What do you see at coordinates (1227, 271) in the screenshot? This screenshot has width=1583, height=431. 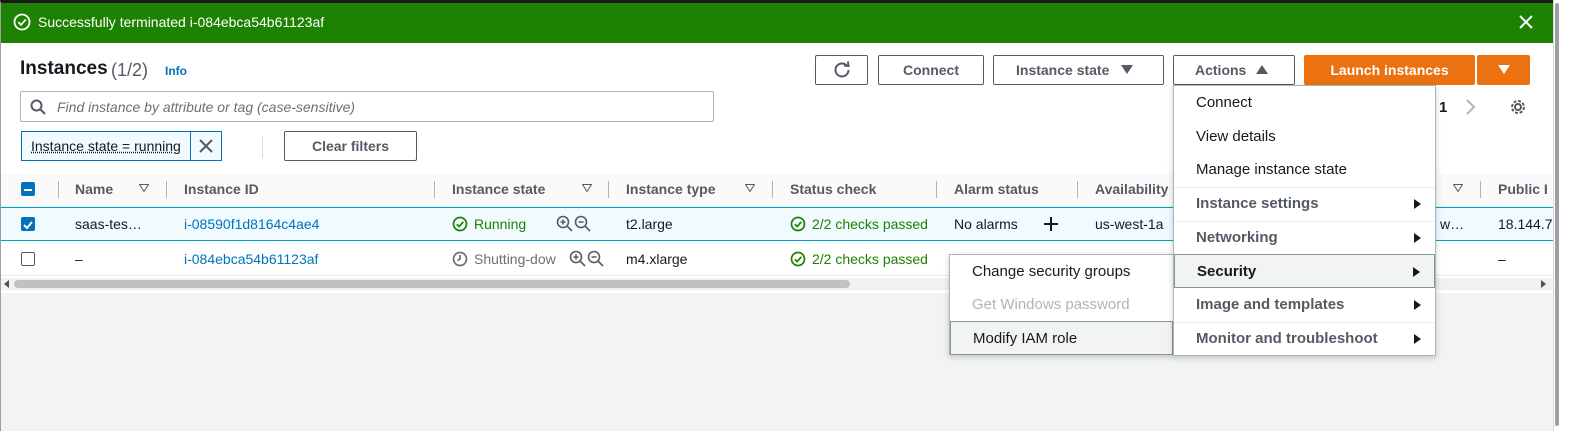 I see `menu-item-label: Security` at bounding box center [1227, 271].